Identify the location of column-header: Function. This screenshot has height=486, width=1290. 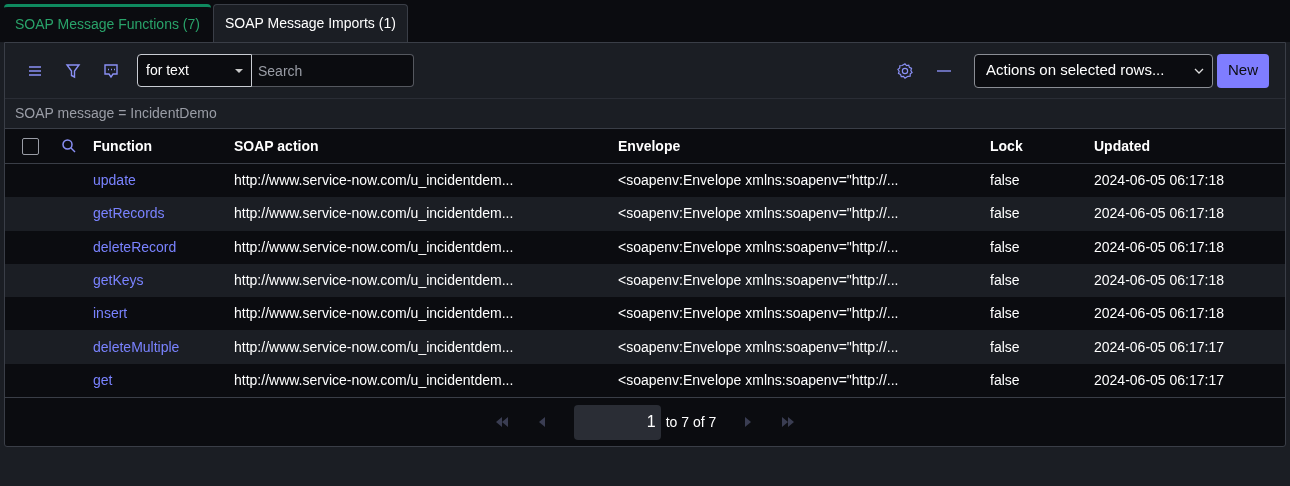
(123, 145).